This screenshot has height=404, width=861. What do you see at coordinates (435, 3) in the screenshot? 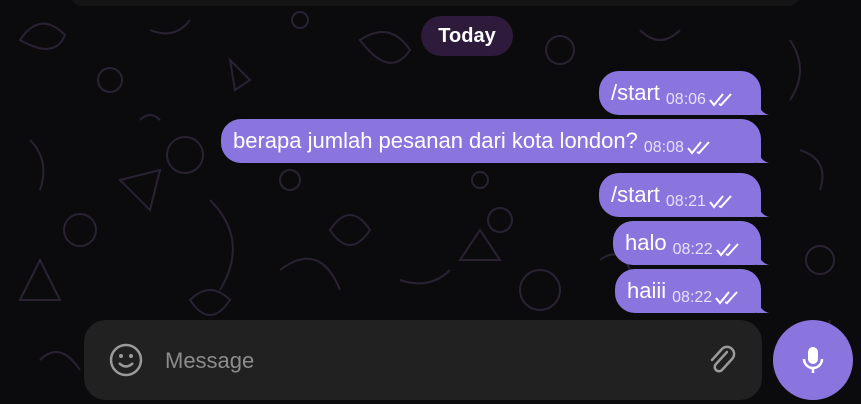
I see `top-bar-edge` at bounding box center [435, 3].